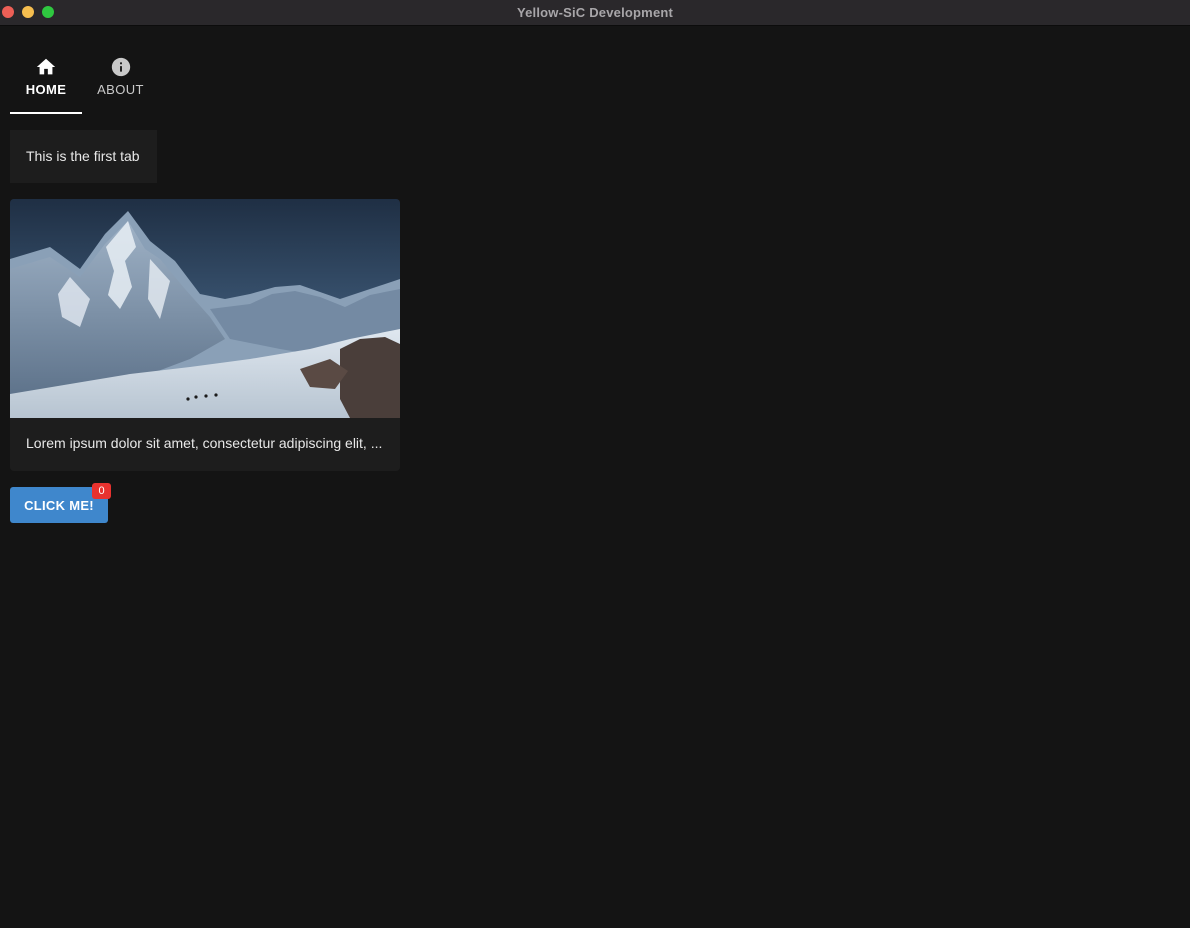  What do you see at coordinates (120, 81) in the screenshot?
I see `tab-about: ABOUT` at bounding box center [120, 81].